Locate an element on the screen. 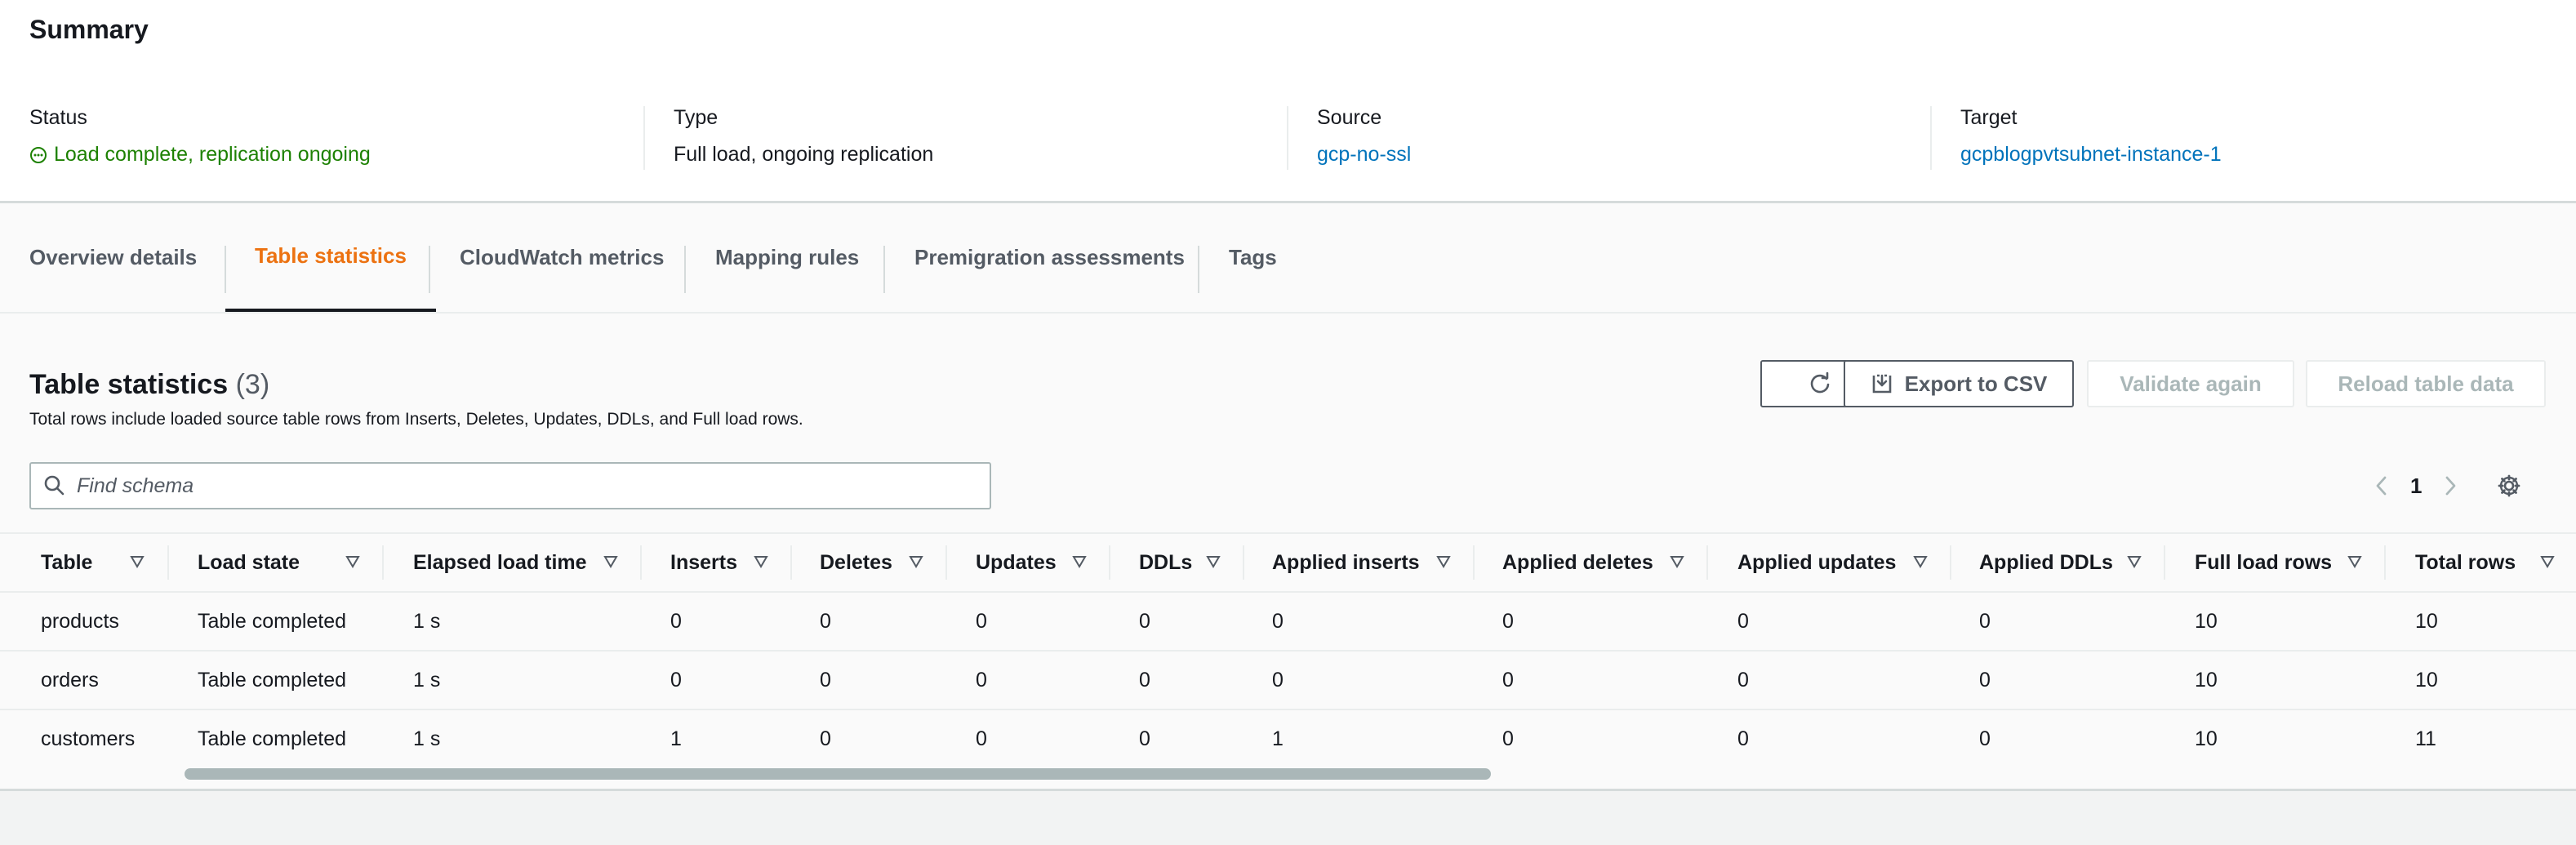  status-label: Status is located at coordinates (58, 117).